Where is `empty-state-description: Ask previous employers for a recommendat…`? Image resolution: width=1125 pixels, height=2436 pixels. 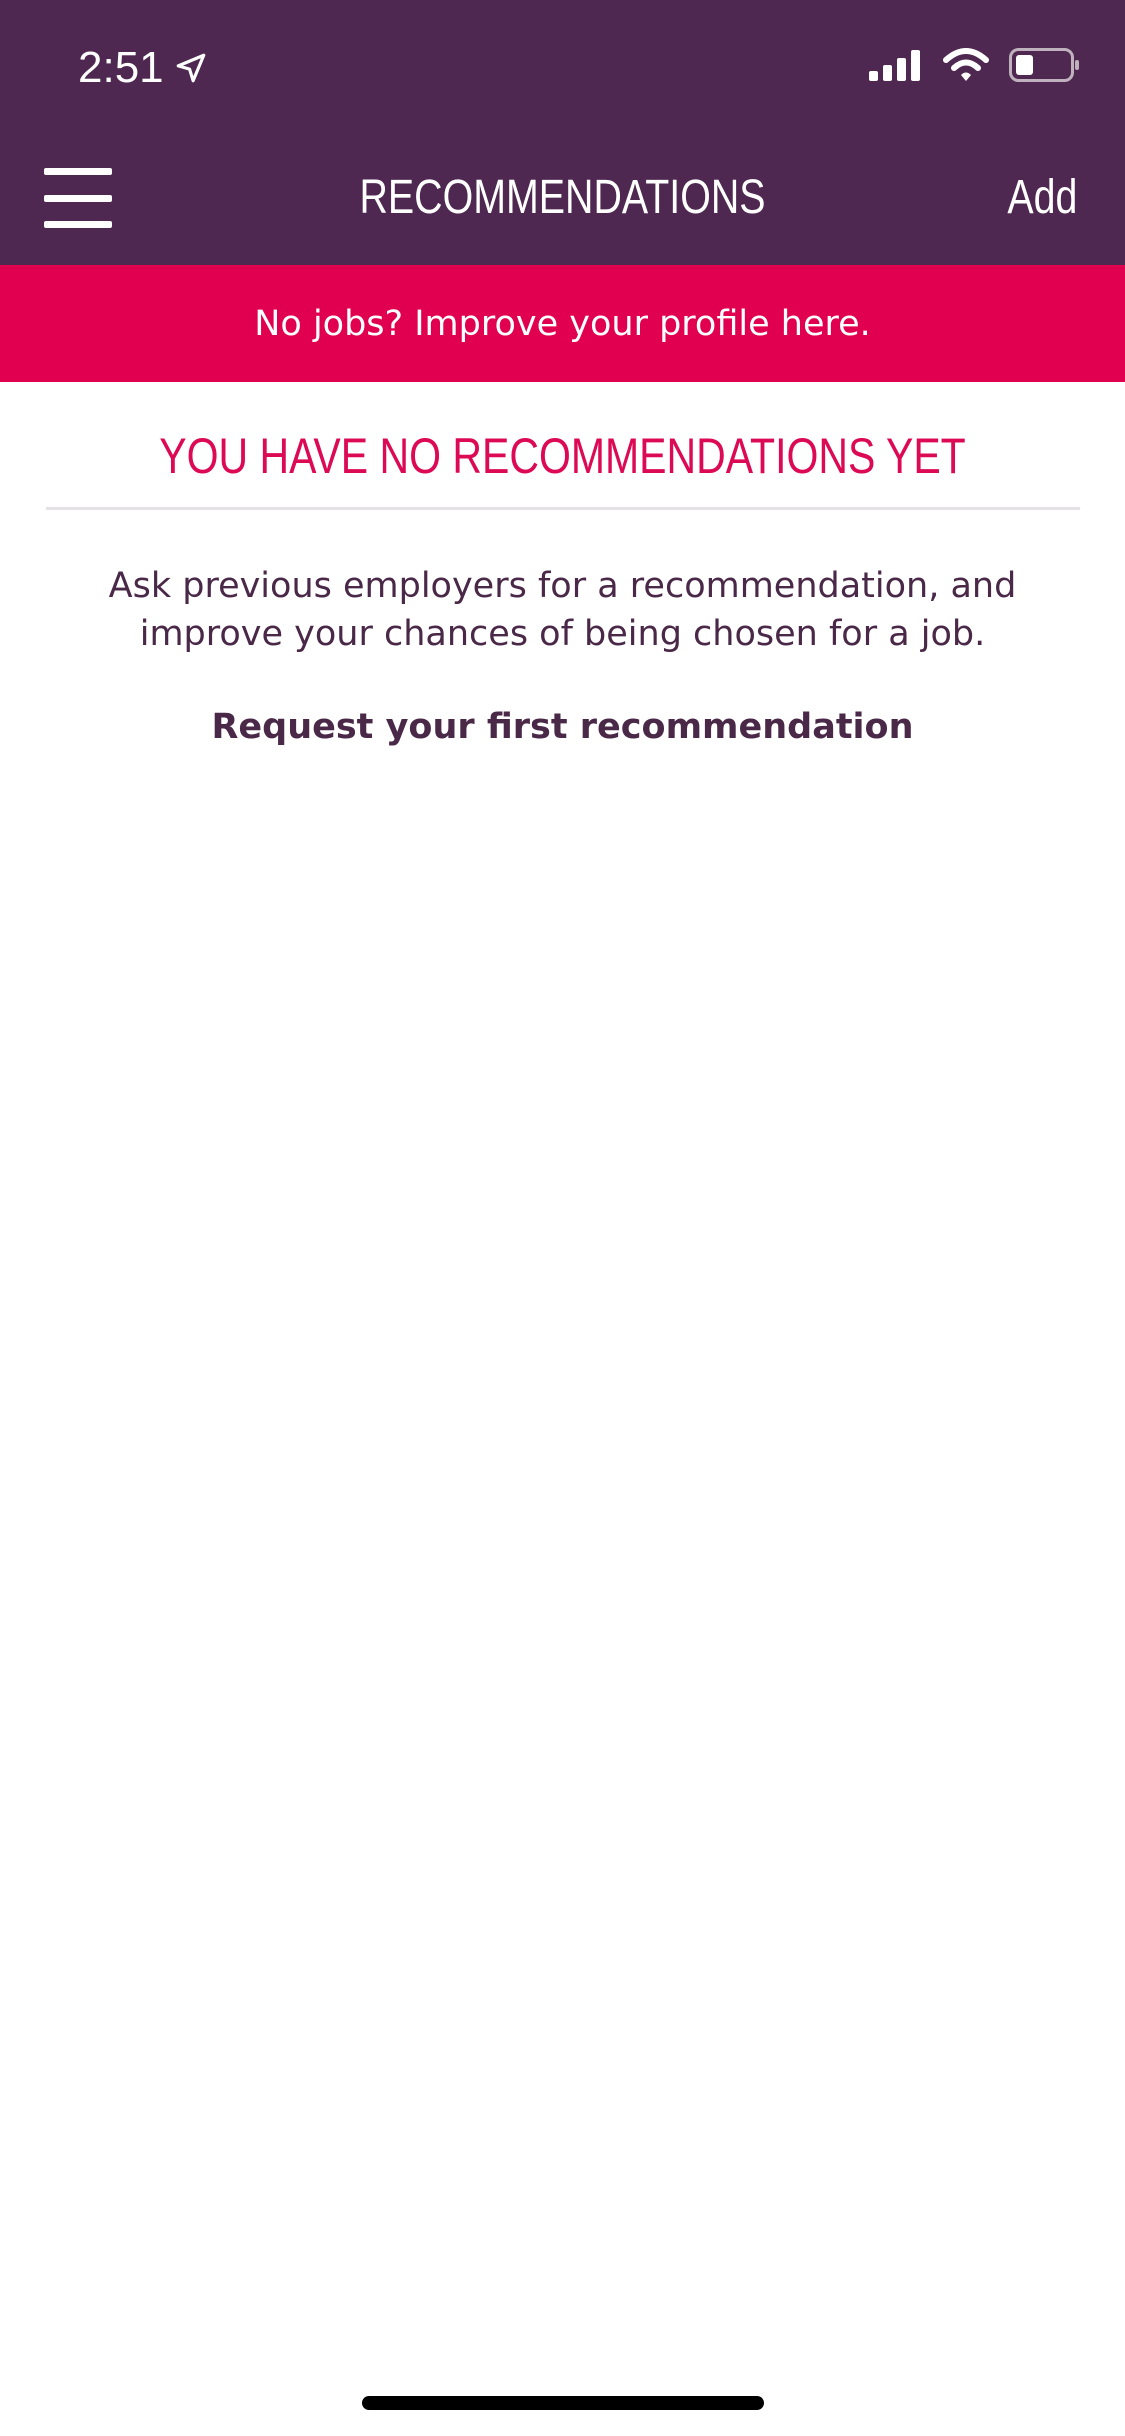 empty-state-description: Ask previous employers for a recommendat… is located at coordinates (562, 610).